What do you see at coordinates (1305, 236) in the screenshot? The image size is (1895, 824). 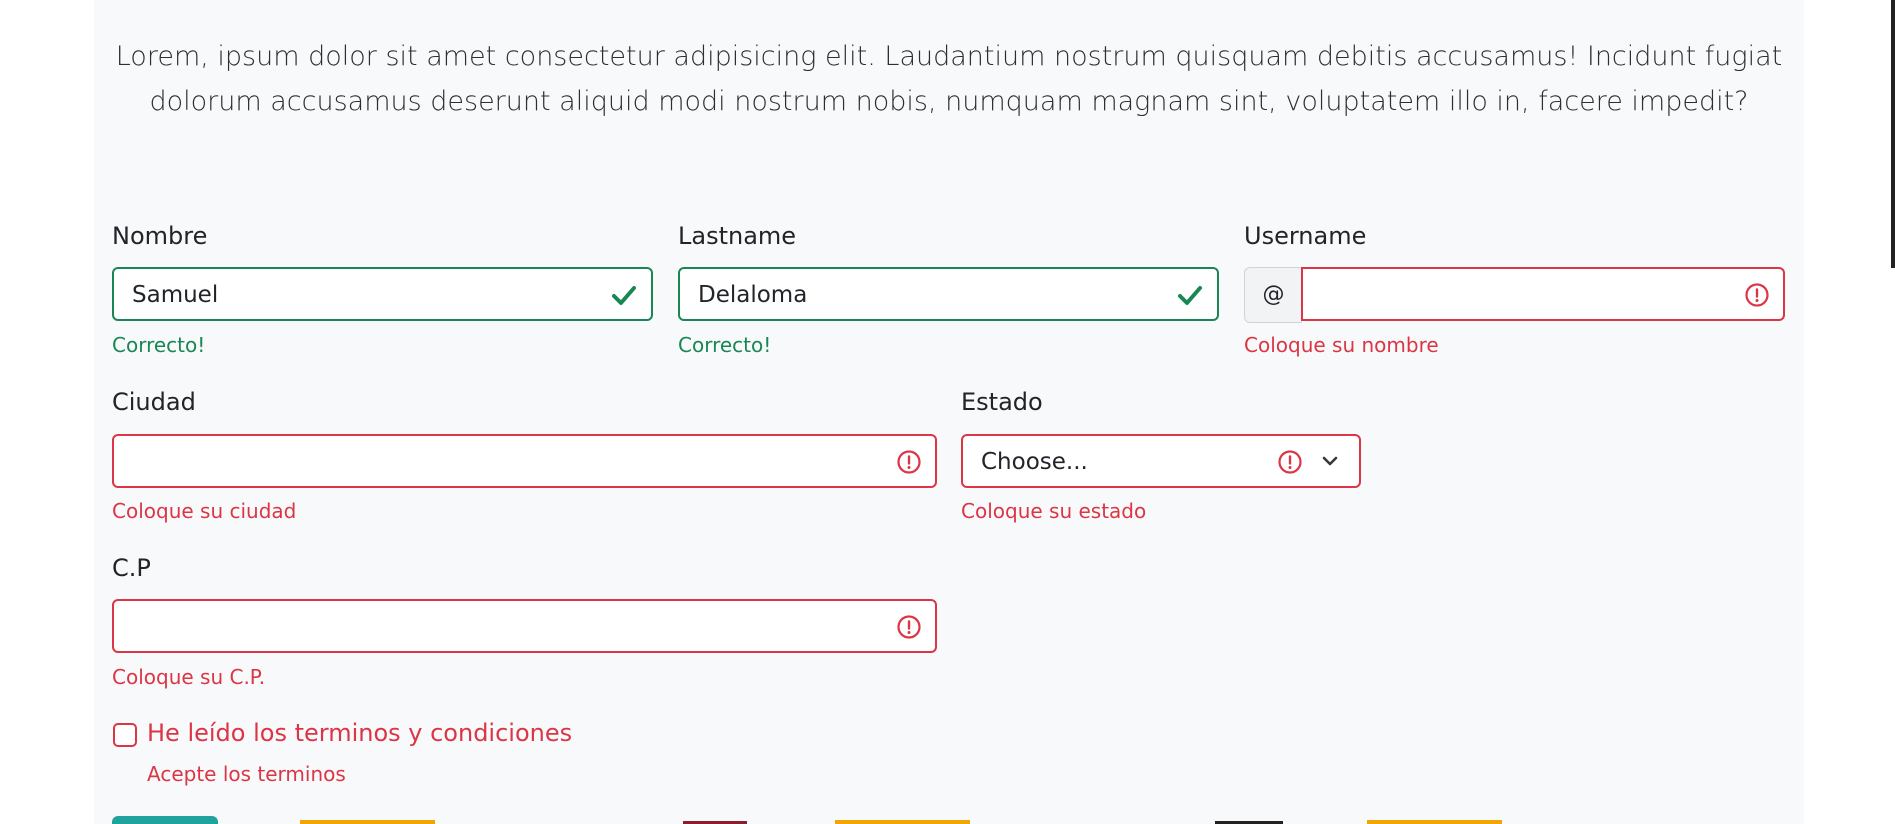 I see `username-label: Username` at bounding box center [1305, 236].